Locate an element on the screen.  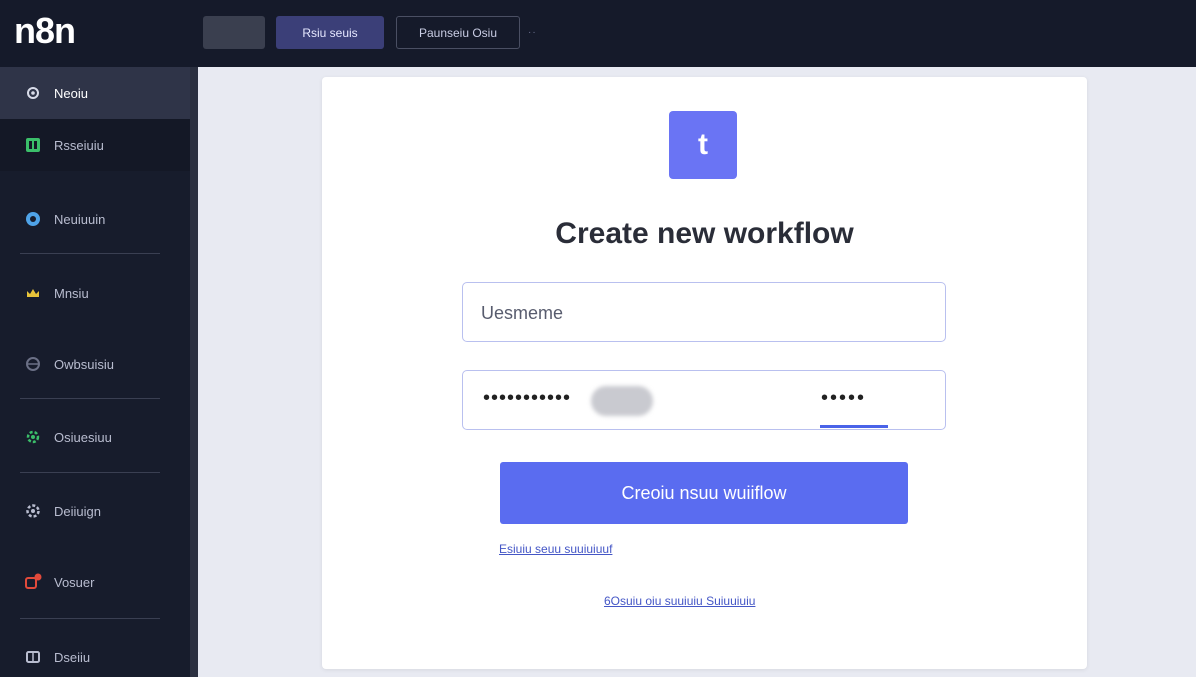
notification-icon is located at coordinates (33, 582).